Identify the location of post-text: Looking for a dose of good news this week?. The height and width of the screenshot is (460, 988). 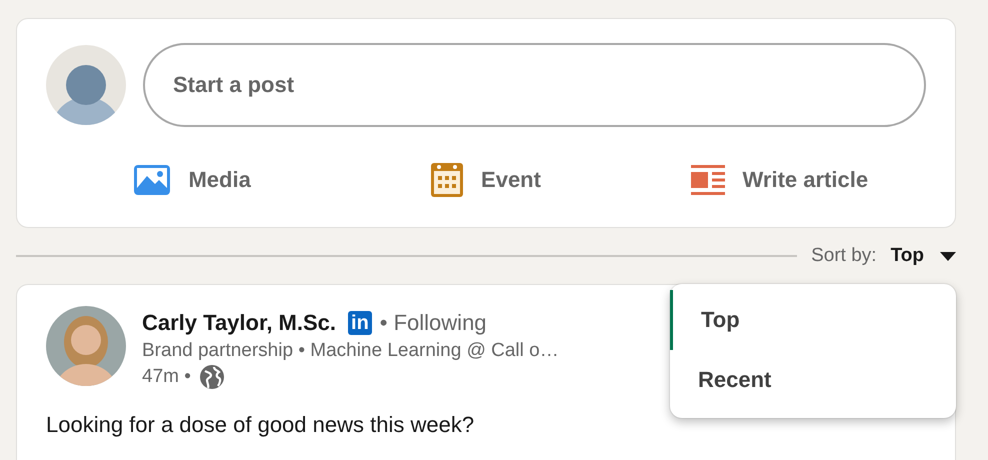
(261, 425).